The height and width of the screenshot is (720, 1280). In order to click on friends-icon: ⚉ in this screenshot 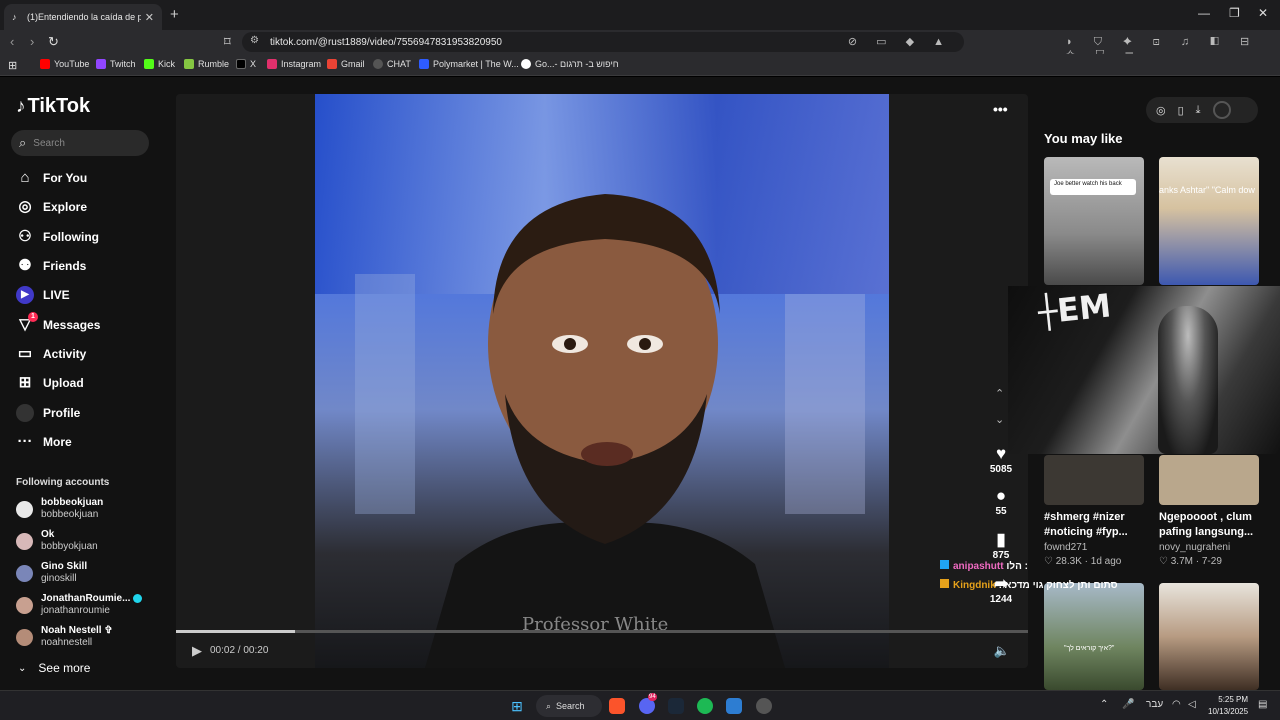, I will do `click(25, 265)`.